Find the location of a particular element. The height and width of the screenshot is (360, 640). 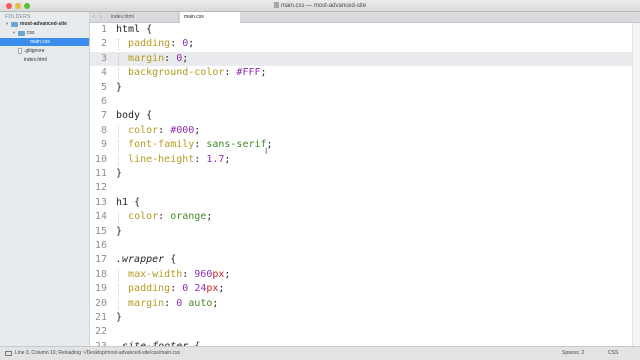

code-line: 6 is located at coordinates (365, 102).